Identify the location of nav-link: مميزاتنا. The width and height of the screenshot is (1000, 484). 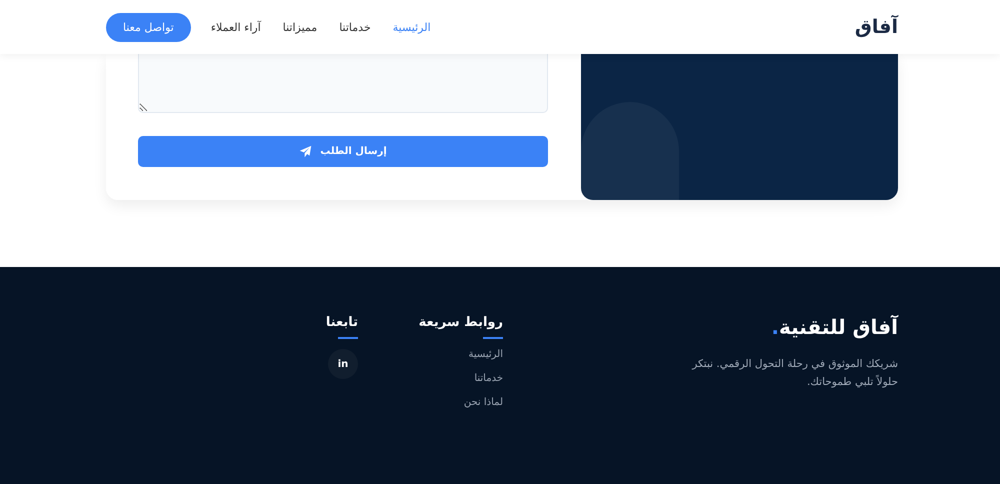
(300, 27).